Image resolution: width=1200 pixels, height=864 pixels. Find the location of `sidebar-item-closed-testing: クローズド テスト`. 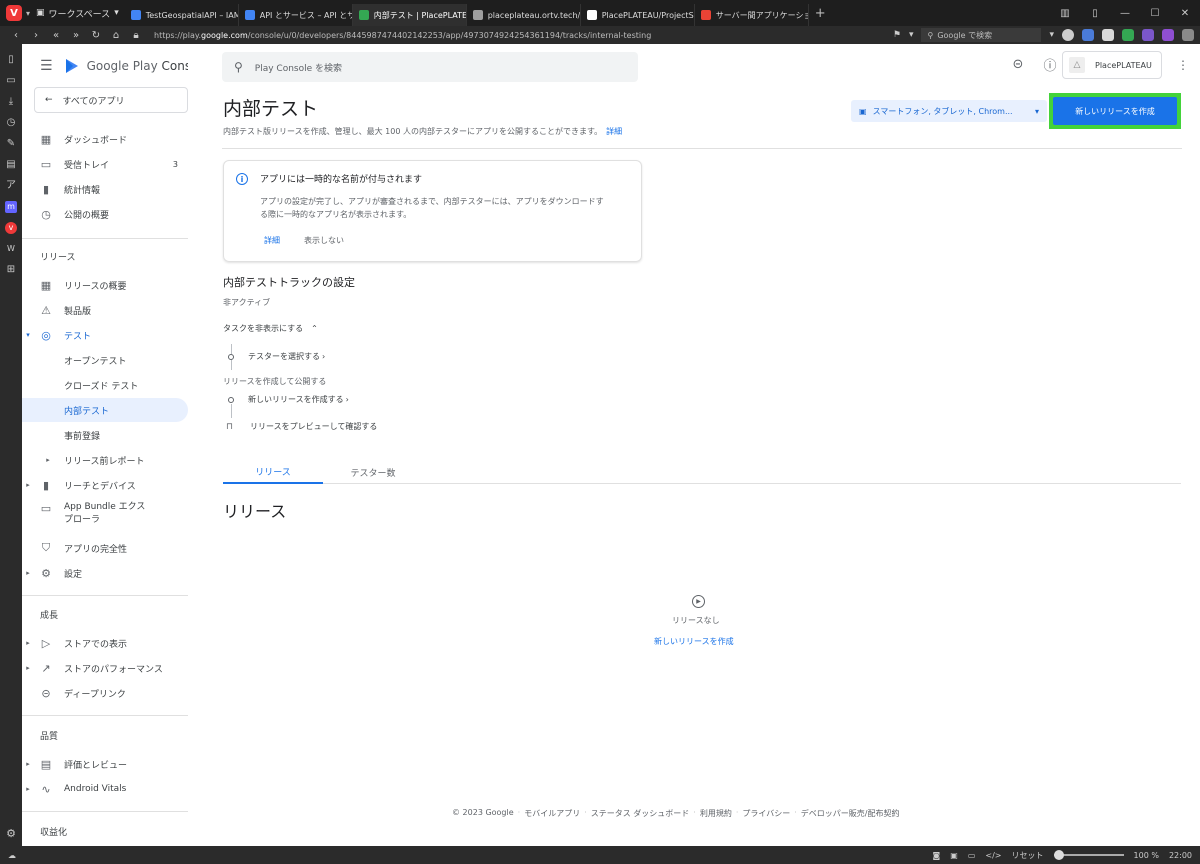

sidebar-item-closed-testing: クローズド テスト is located at coordinates (105, 385).